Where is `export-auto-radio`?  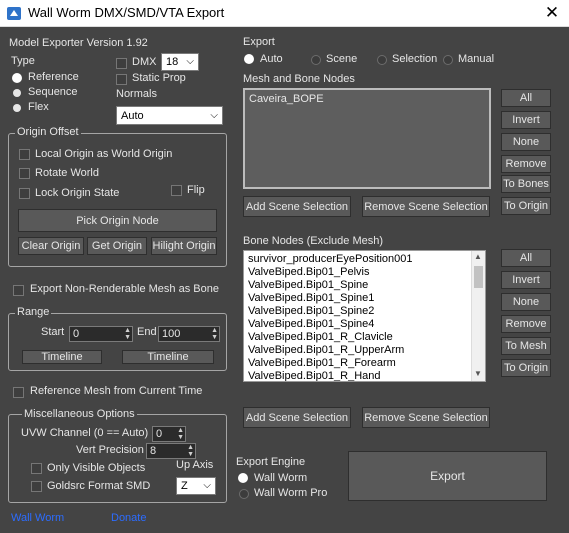
export-auto-radio is located at coordinates (249, 59).